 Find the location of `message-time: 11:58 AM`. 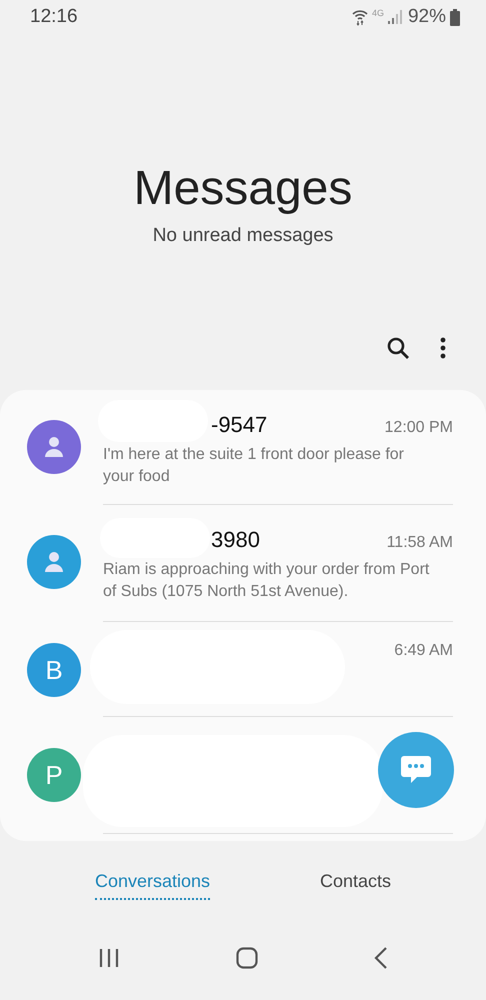

message-time: 11:58 AM is located at coordinates (419, 543).